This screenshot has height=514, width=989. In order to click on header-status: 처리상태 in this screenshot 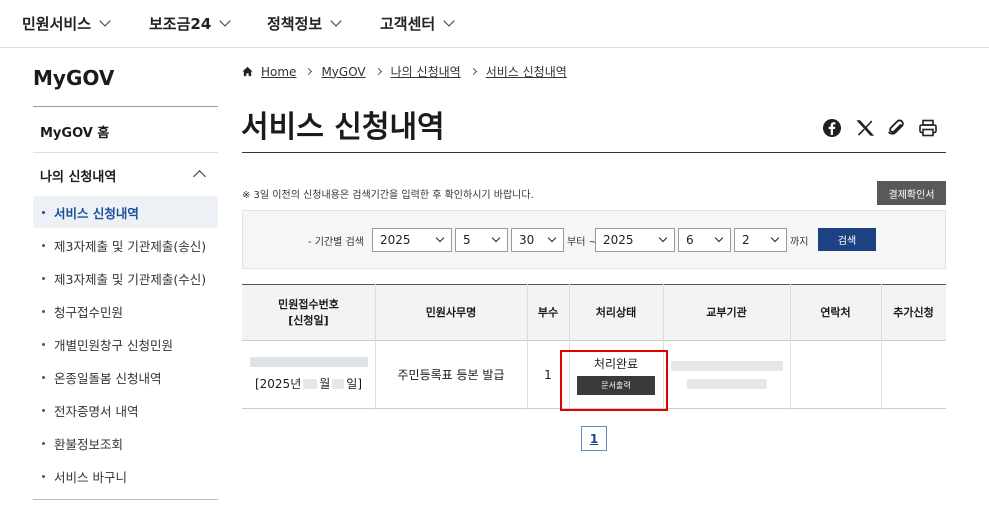, I will do `click(616, 312)`.